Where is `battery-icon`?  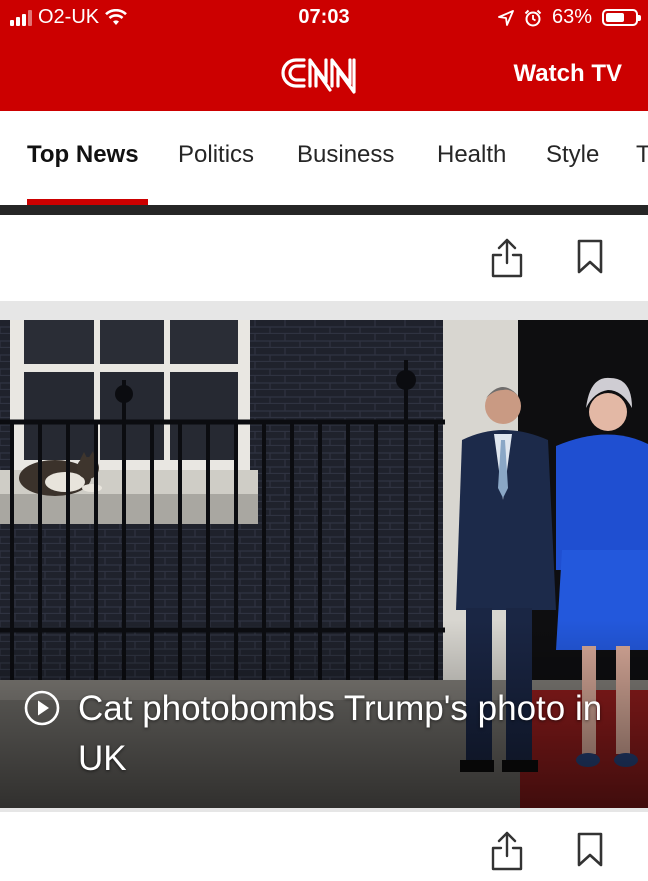
battery-icon is located at coordinates (621, 17).